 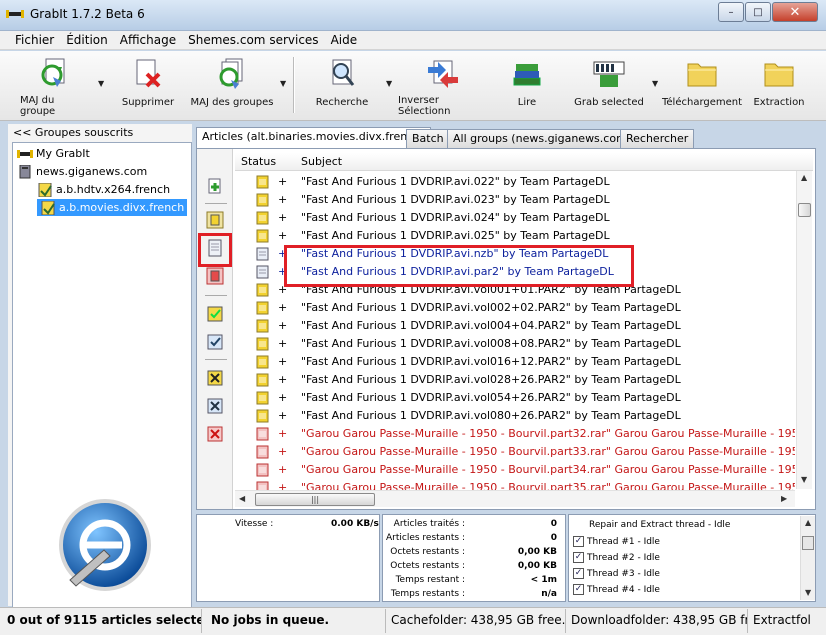 What do you see at coordinates (216, 295) in the screenshot?
I see `side-separator` at bounding box center [216, 295].